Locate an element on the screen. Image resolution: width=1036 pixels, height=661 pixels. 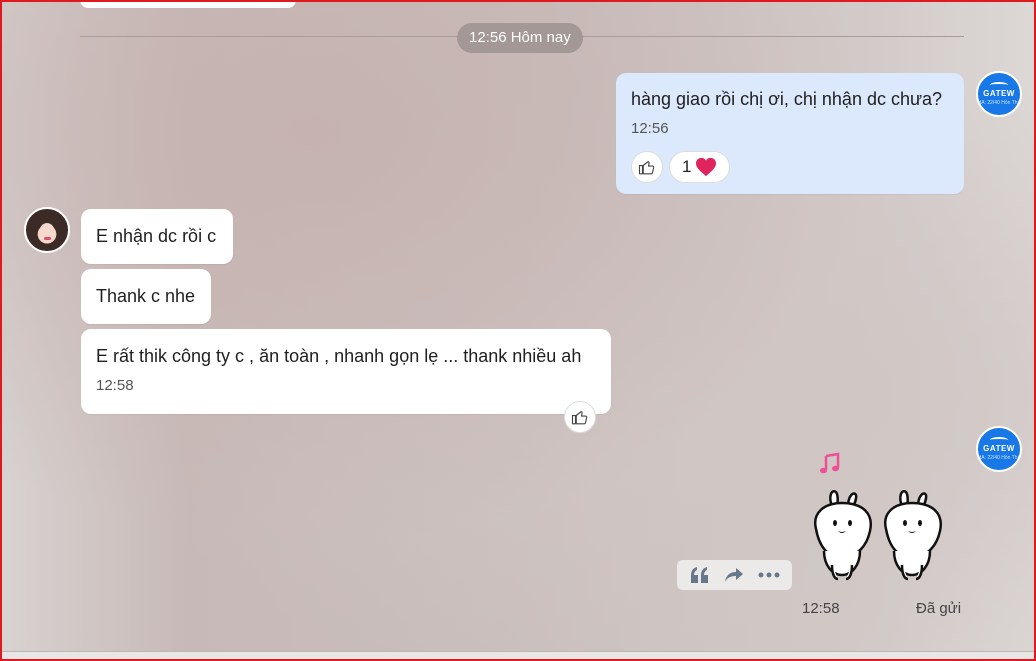
contact-avatar is located at coordinates (47, 230).